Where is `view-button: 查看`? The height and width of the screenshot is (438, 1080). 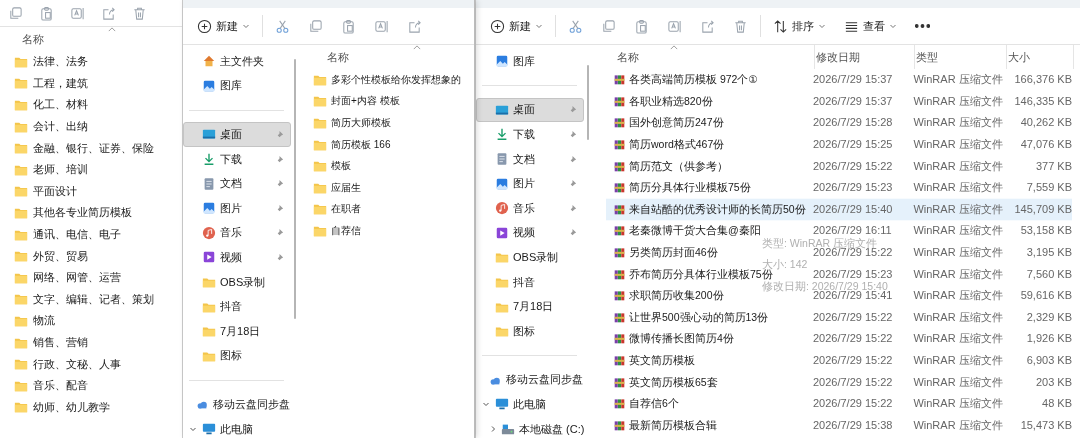
view-button: 查看 is located at coordinates (870, 26).